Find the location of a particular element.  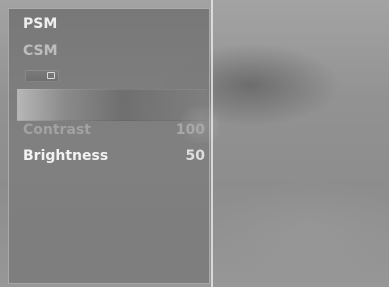

contrast-value: 100 is located at coordinates (190, 130).